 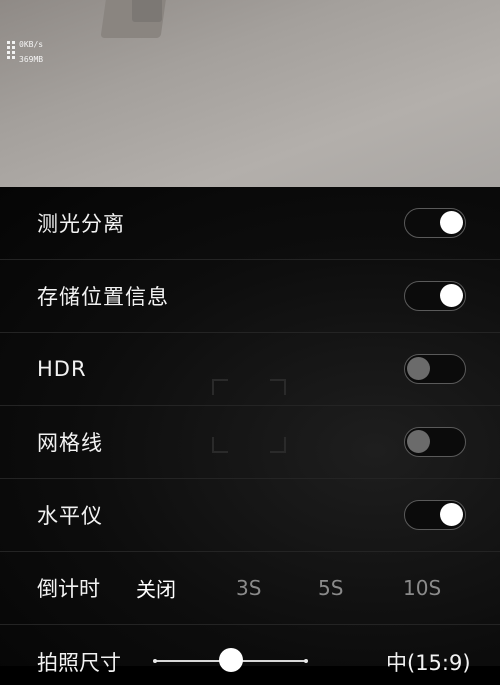 I want to click on setting-row-hdr: HDR, so click(x=250, y=369).